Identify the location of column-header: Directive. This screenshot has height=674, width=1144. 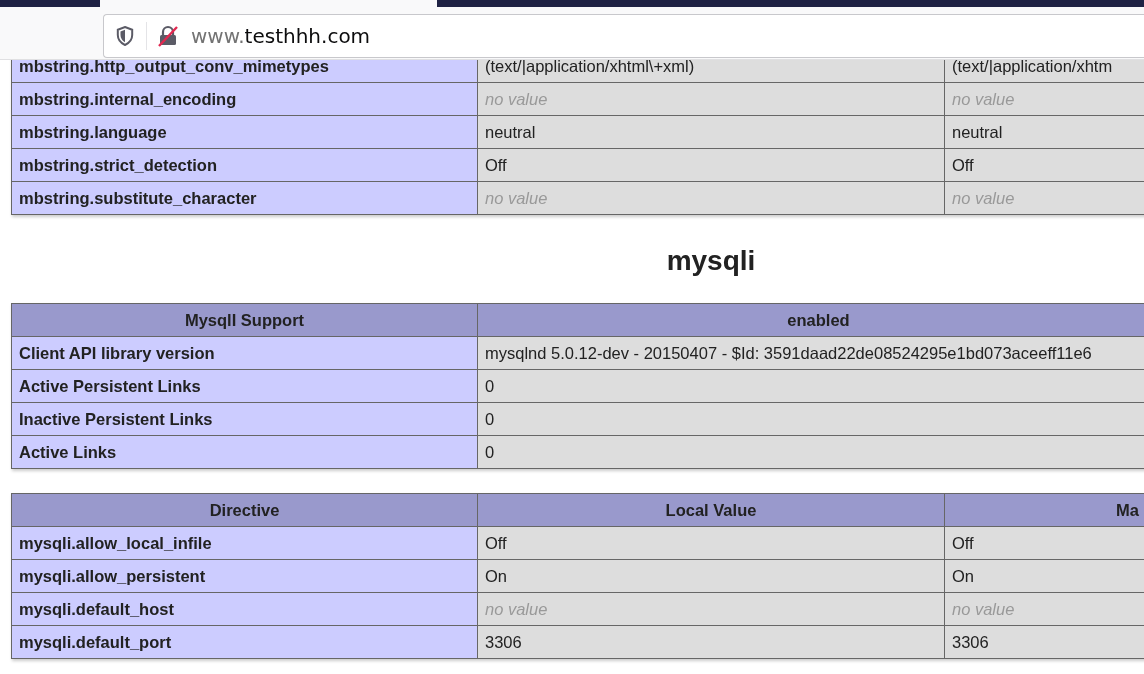
(244, 510).